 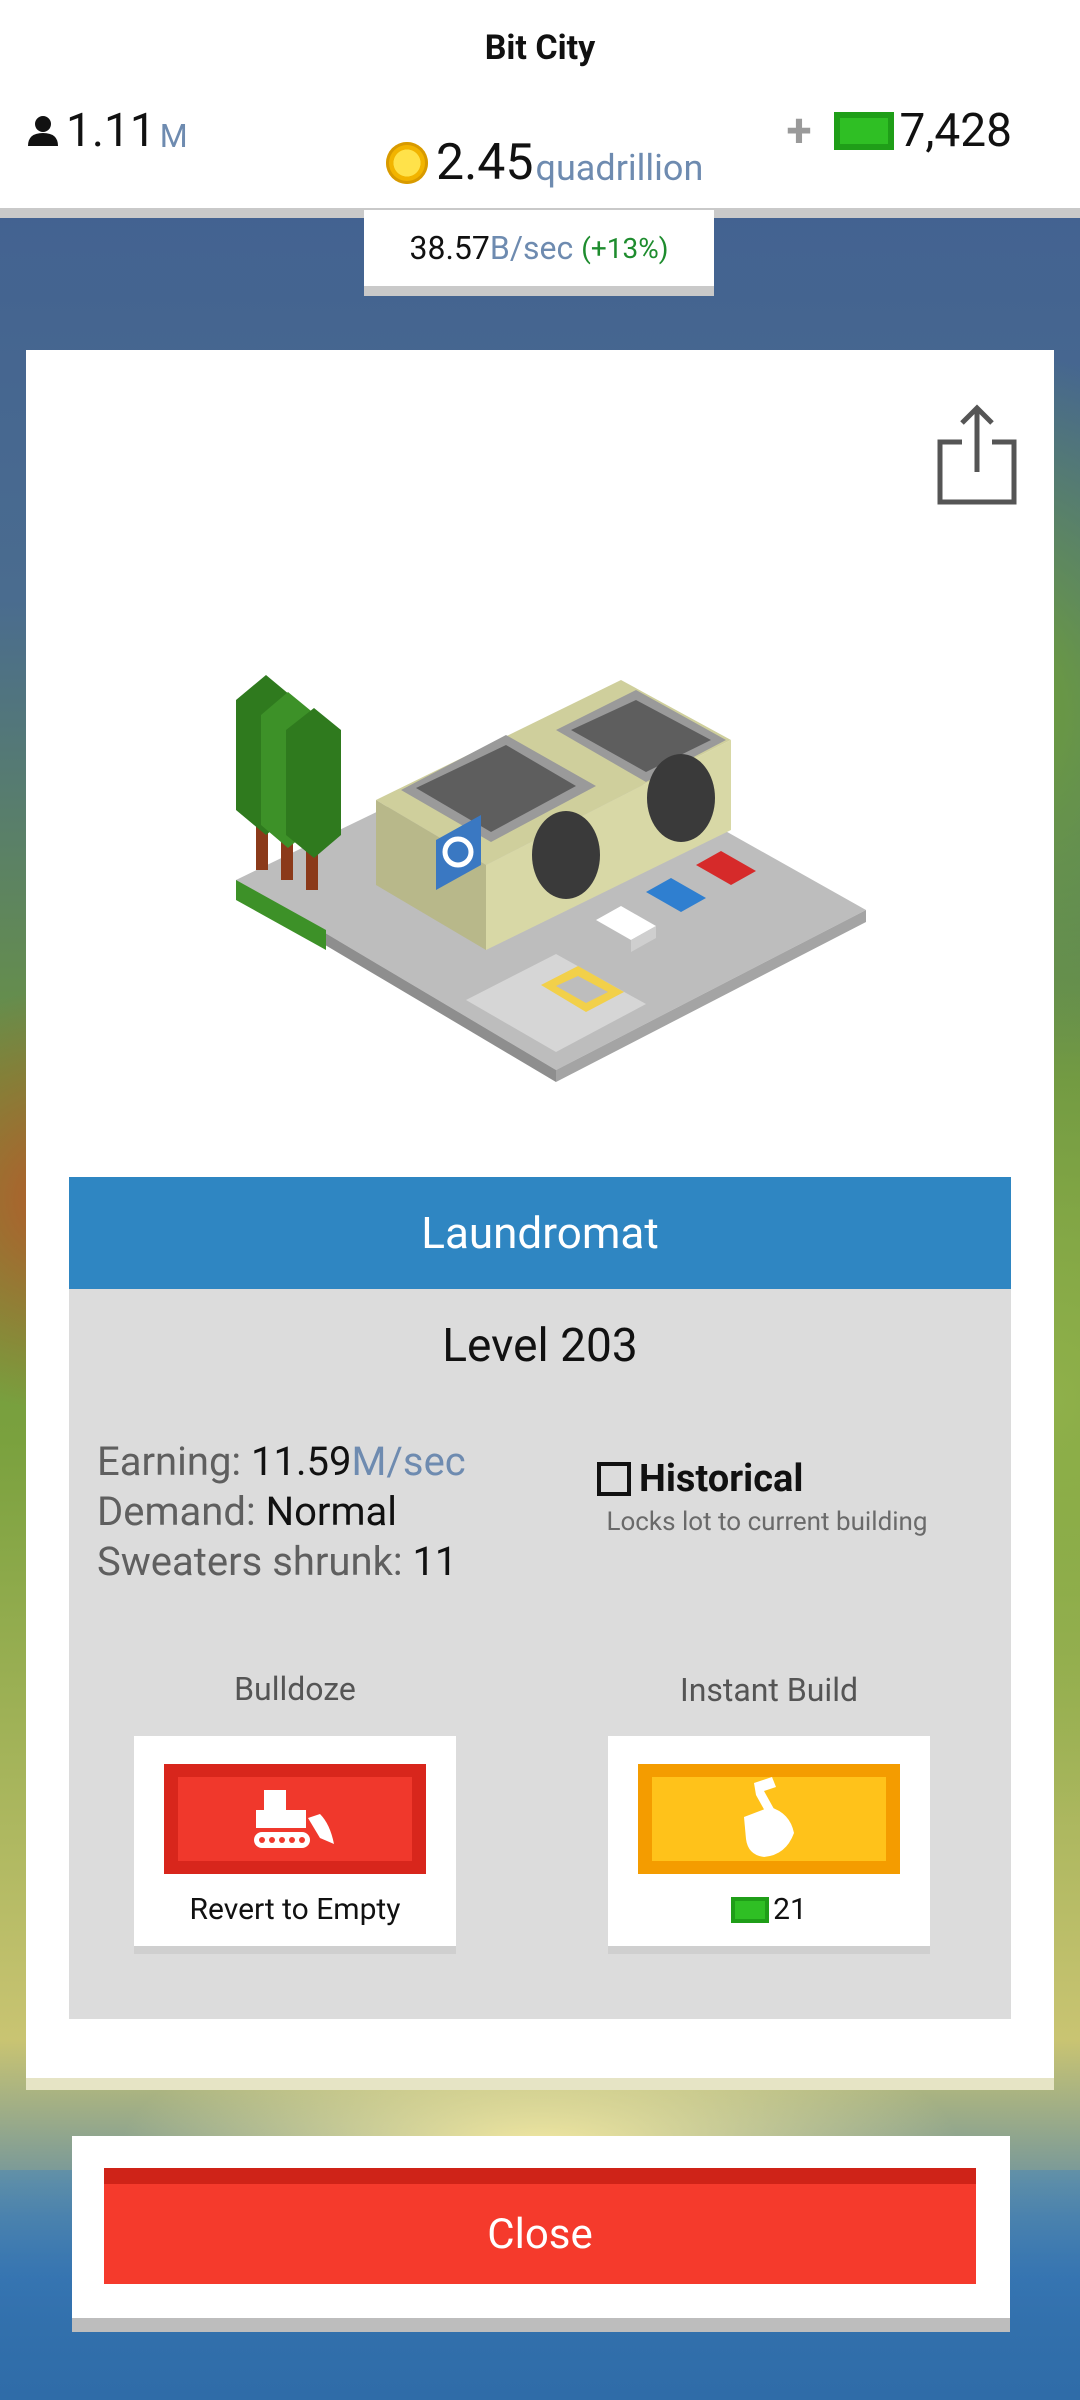 What do you see at coordinates (435, 1561) in the screenshot?
I see `sweaters-value: 11` at bounding box center [435, 1561].